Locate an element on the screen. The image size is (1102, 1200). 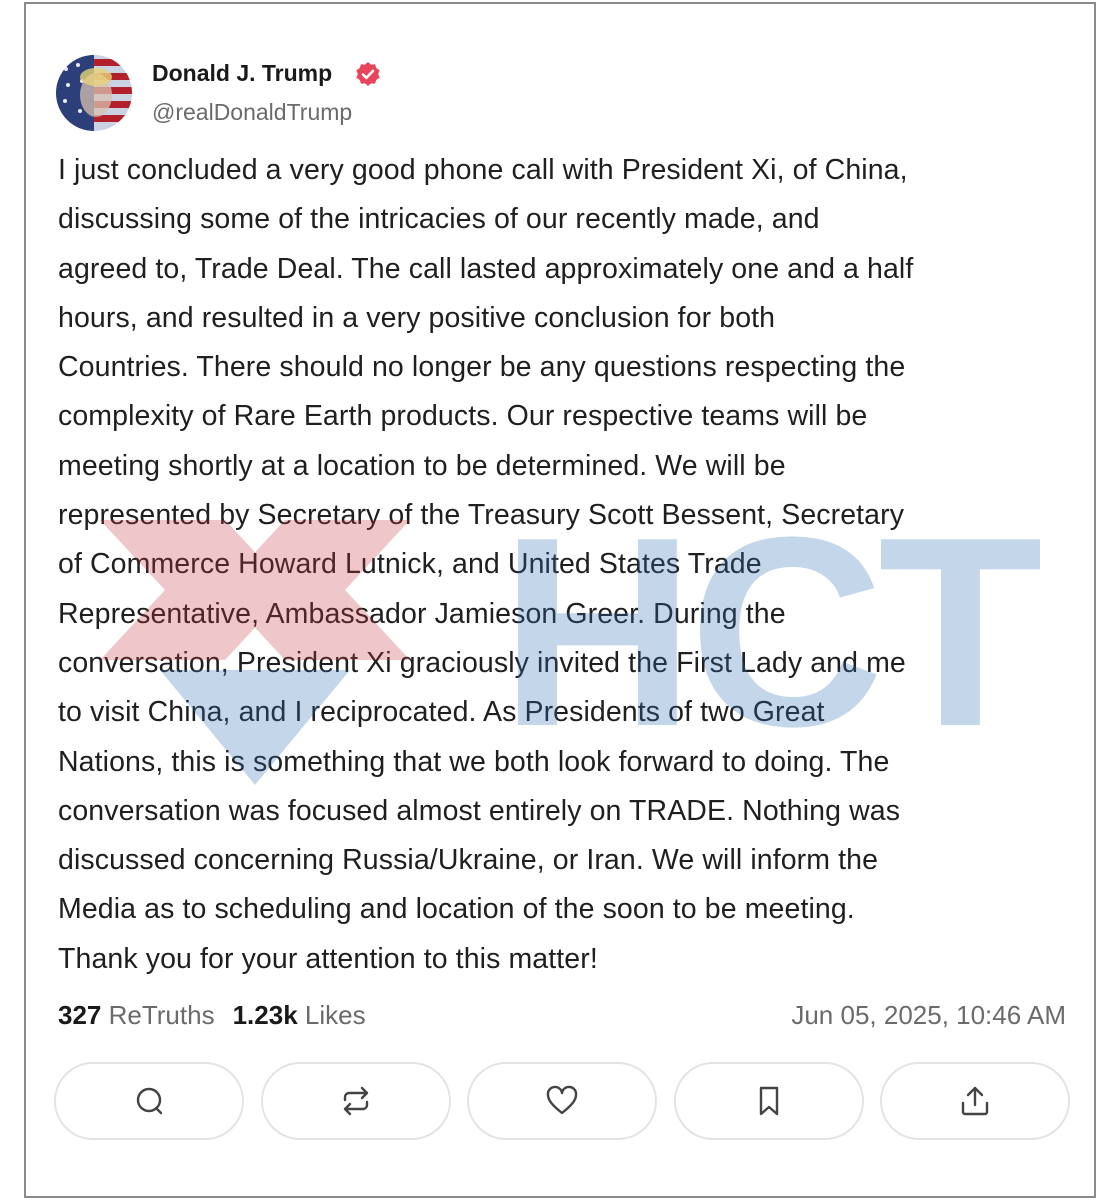
retruth-icon is located at coordinates (356, 1101).